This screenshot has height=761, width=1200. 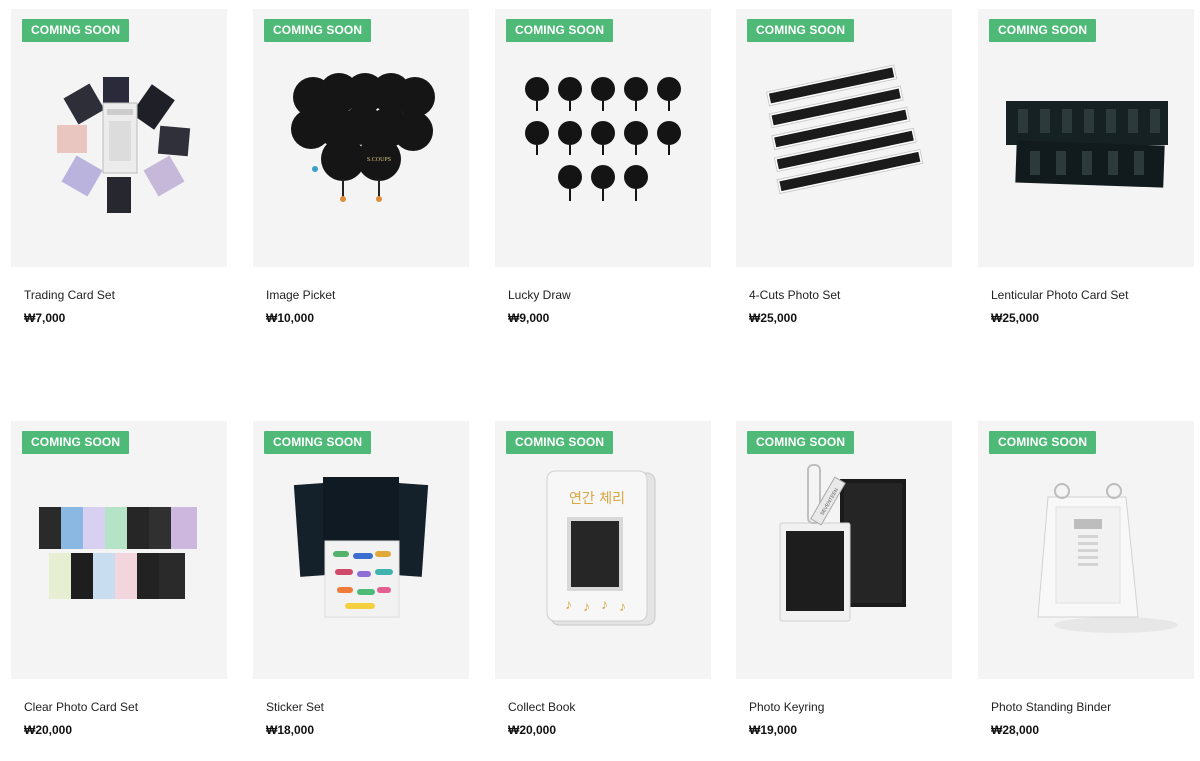 What do you see at coordinates (1107, 558) in the screenshot?
I see `photo-standing-binder-image` at bounding box center [1107, 558].